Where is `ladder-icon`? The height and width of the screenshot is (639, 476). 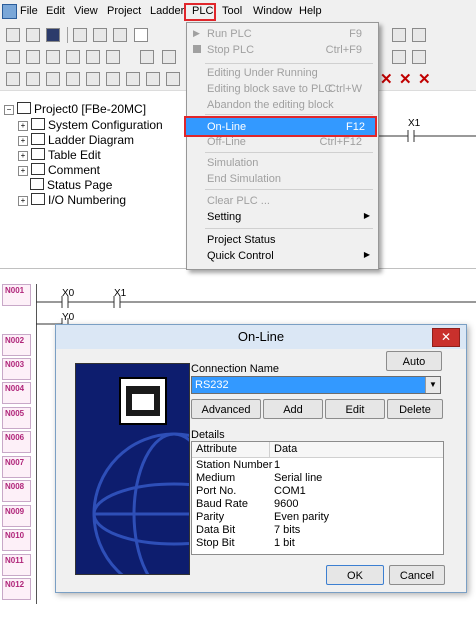 ladder-icon is located at coordinates (38, 139).